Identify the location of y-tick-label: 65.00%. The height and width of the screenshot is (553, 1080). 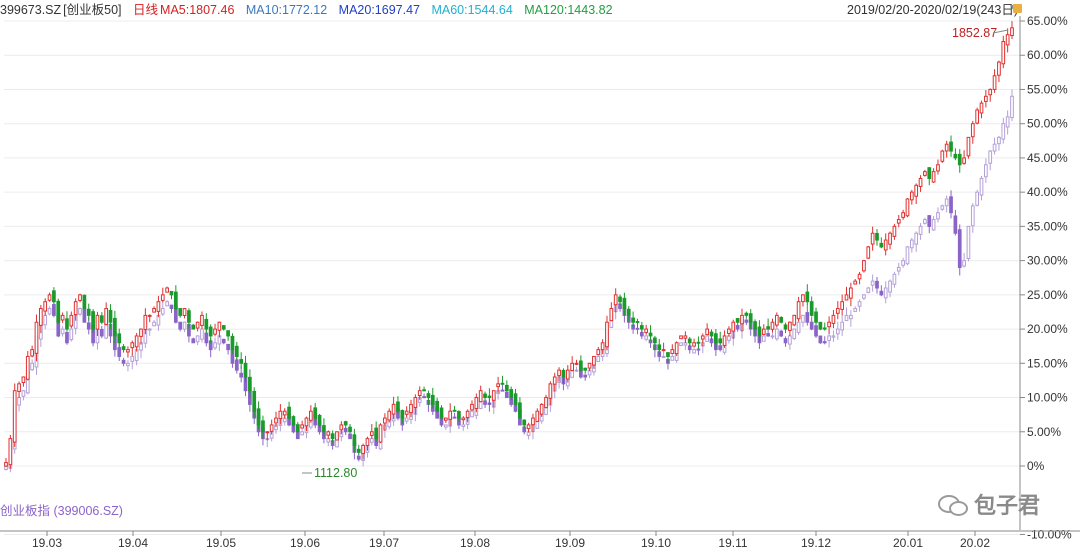
(1047, 21).